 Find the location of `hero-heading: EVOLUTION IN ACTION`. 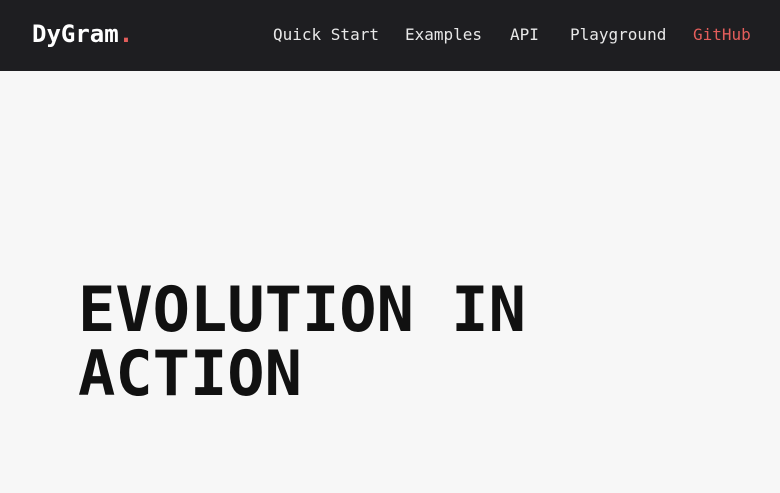

hero-heading: EVOLUTION IN ACTION is located at coordinates (302, 342).